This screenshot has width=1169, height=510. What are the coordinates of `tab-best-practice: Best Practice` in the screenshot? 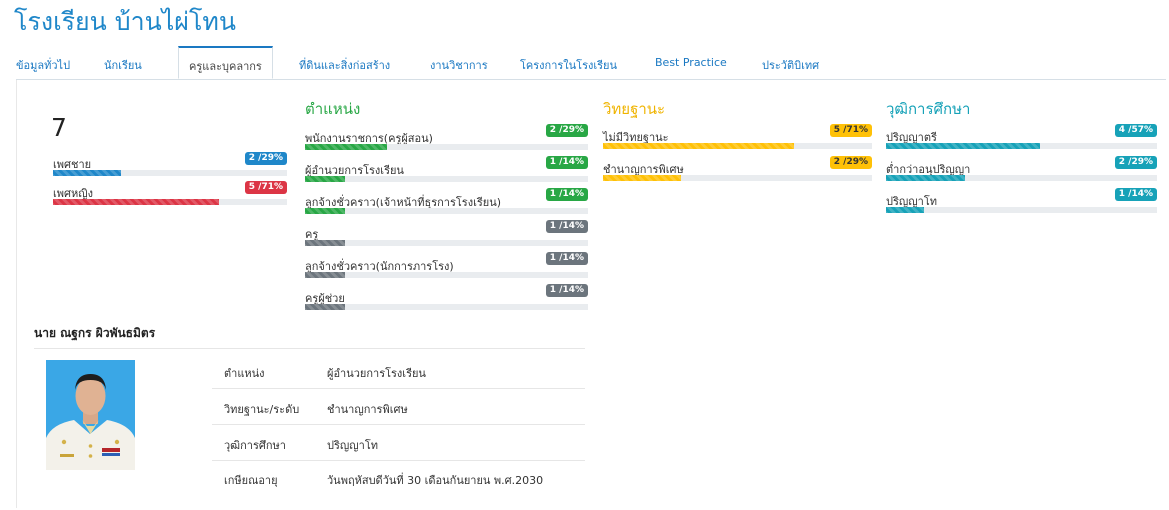 It's located at (691, 62).